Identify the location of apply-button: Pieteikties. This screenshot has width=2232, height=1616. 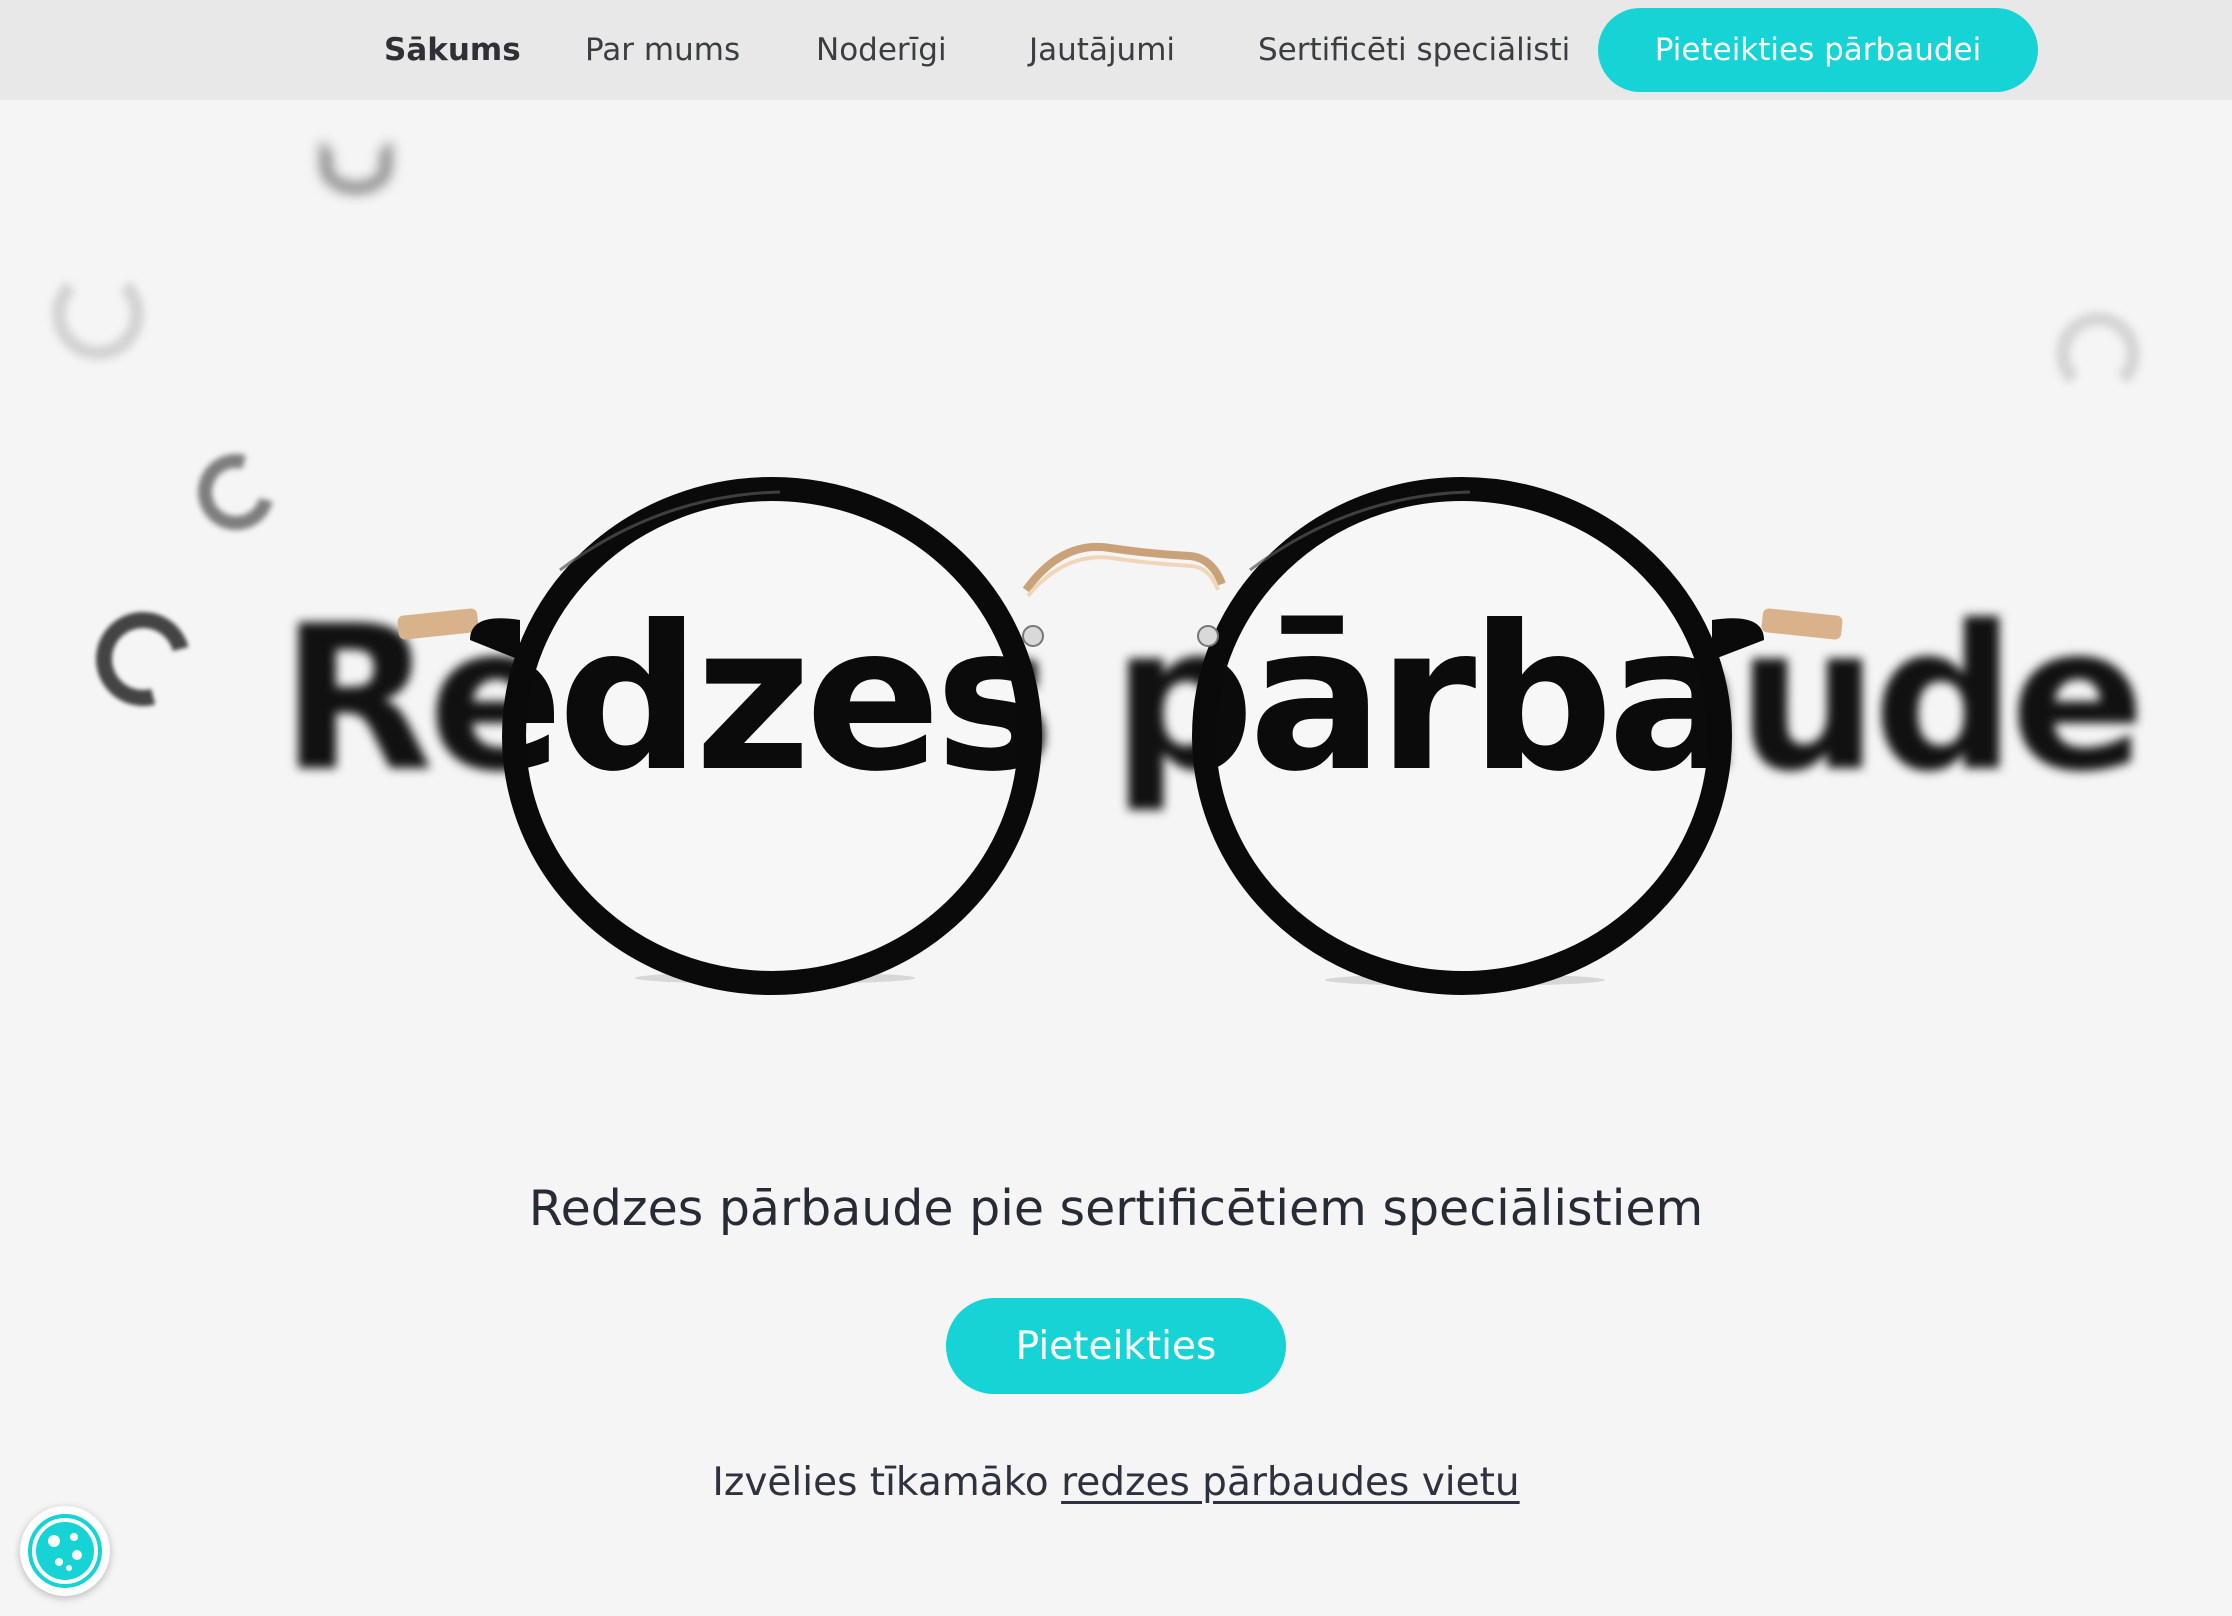
(1116, 1346).